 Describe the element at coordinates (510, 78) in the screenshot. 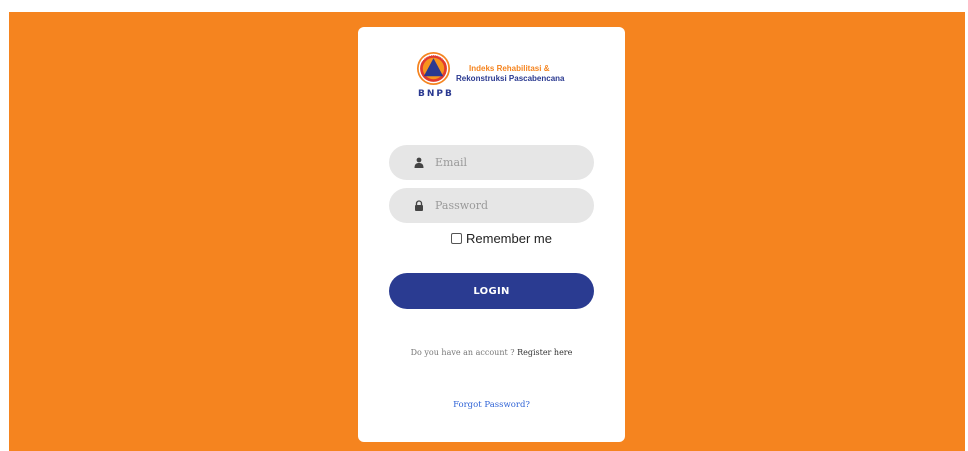

I see `brand-tagline-line2: Rekonstruksi Pascabencana` at that location.